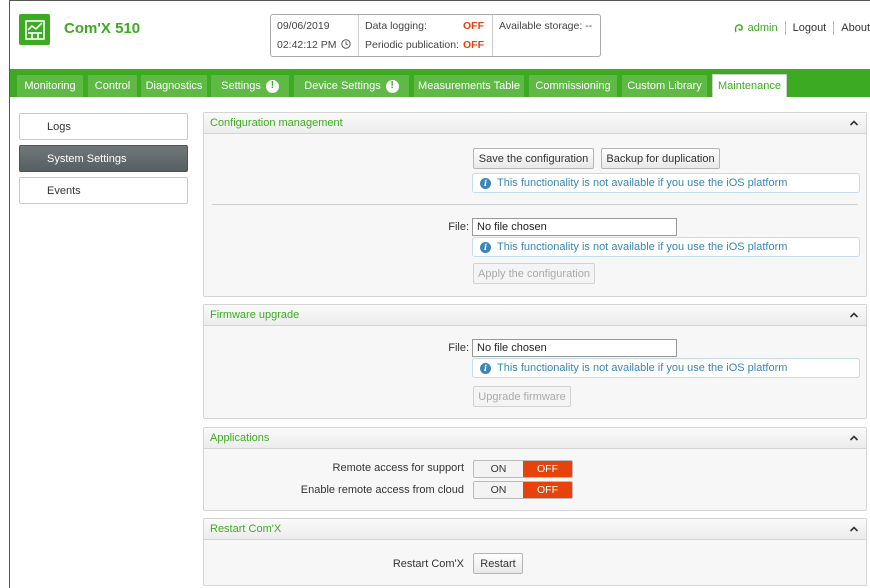  I want to click on user-area: admin Logout About, so click(798, 28).